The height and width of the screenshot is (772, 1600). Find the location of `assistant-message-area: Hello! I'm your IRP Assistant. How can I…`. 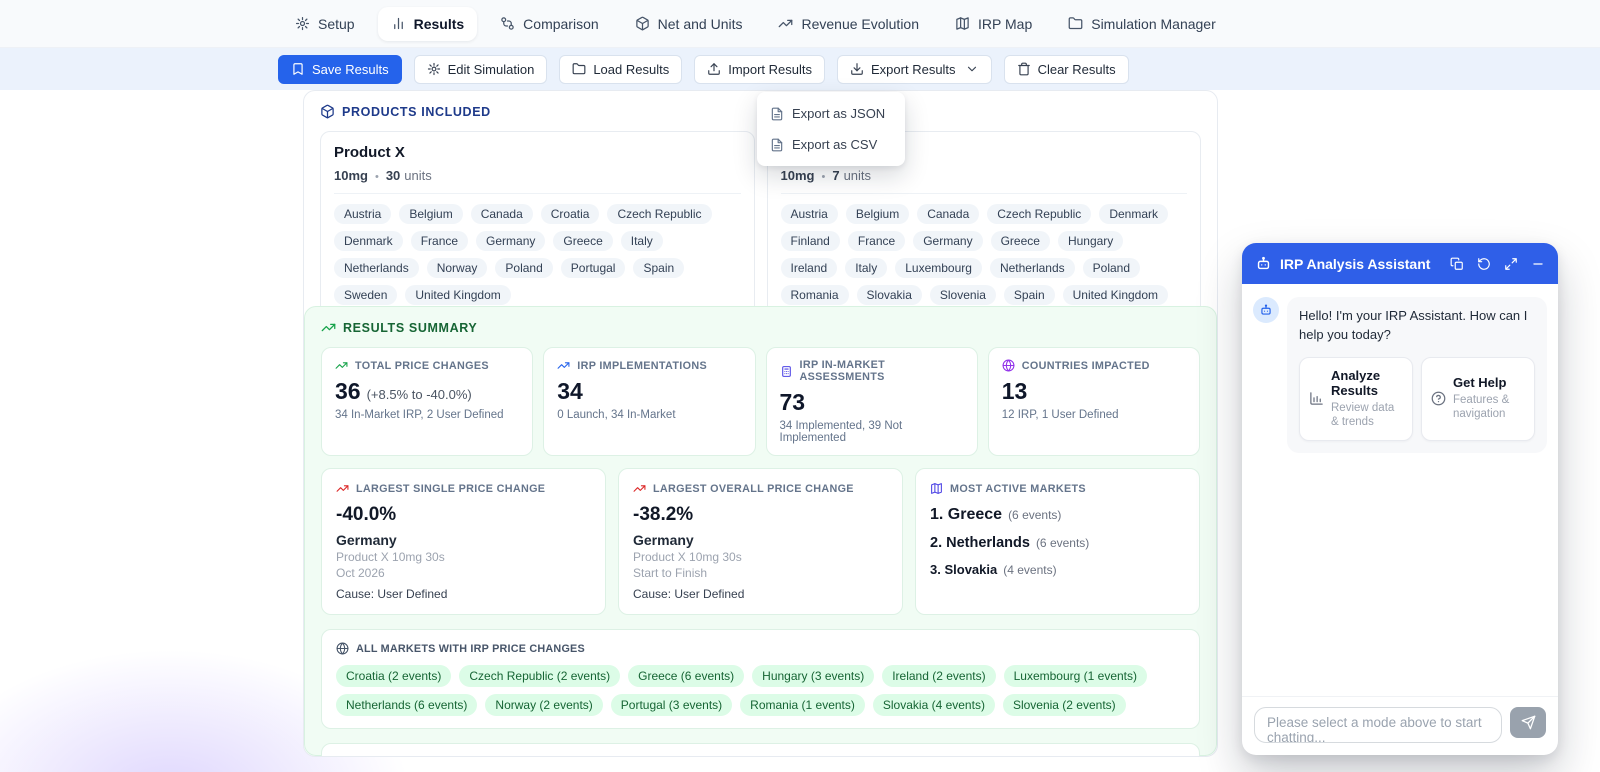

assistant-message-area: Hello! I'm your IRP Assistant. How can I… is located at coordinates (1400, 490).